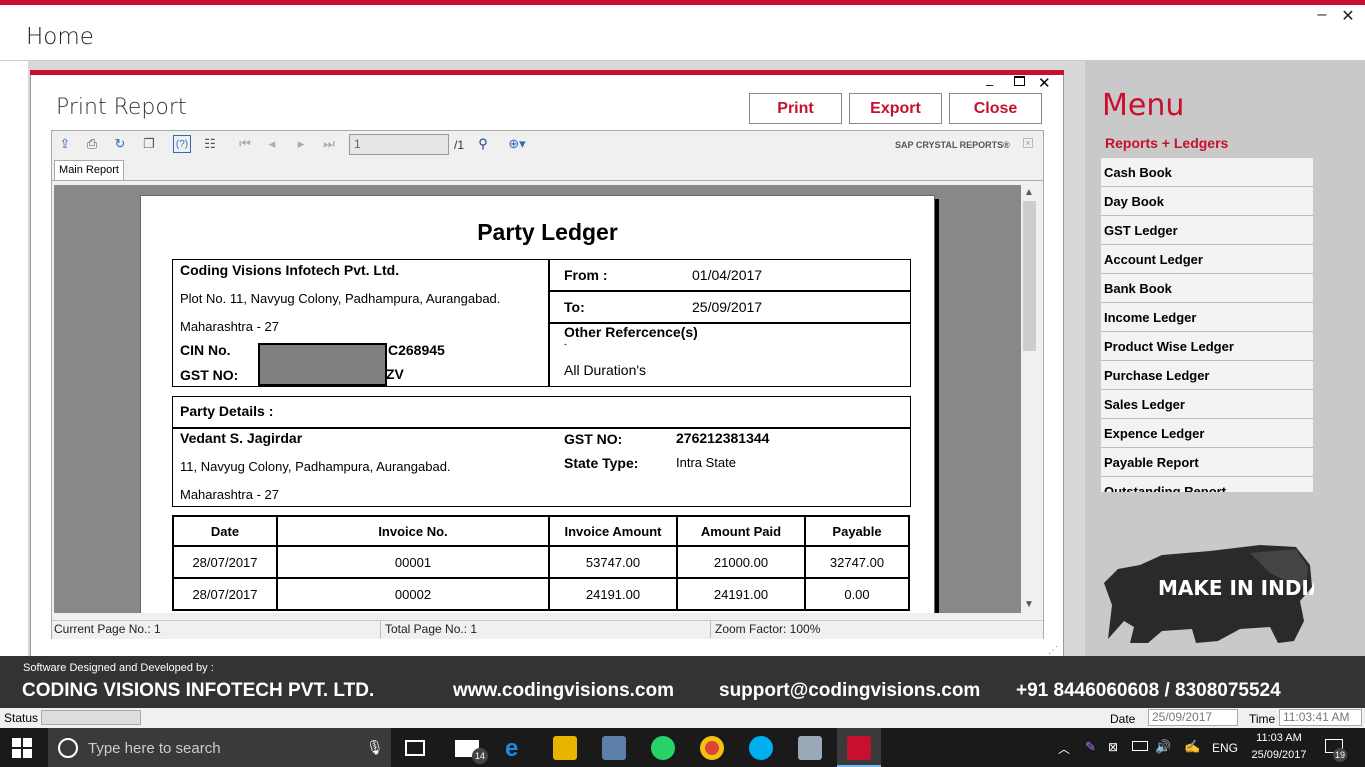 This screenshot has width=1365, height=767. Describe the element at coordinates (1053, 650) in the screenshot. I see `resize-grip-icon: ⋰` at that location.